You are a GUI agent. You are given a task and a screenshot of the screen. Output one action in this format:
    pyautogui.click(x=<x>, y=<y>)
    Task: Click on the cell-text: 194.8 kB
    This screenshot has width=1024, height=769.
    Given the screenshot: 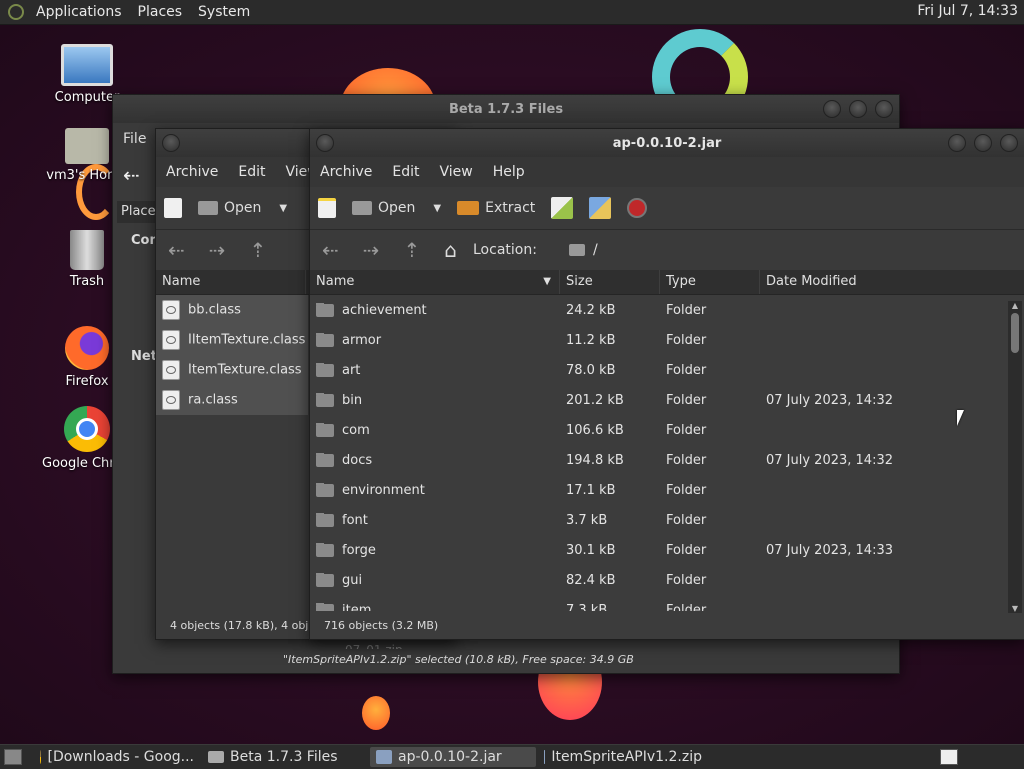 What is the action you would take?
    pyautogui.click(x=595, y=460)
    